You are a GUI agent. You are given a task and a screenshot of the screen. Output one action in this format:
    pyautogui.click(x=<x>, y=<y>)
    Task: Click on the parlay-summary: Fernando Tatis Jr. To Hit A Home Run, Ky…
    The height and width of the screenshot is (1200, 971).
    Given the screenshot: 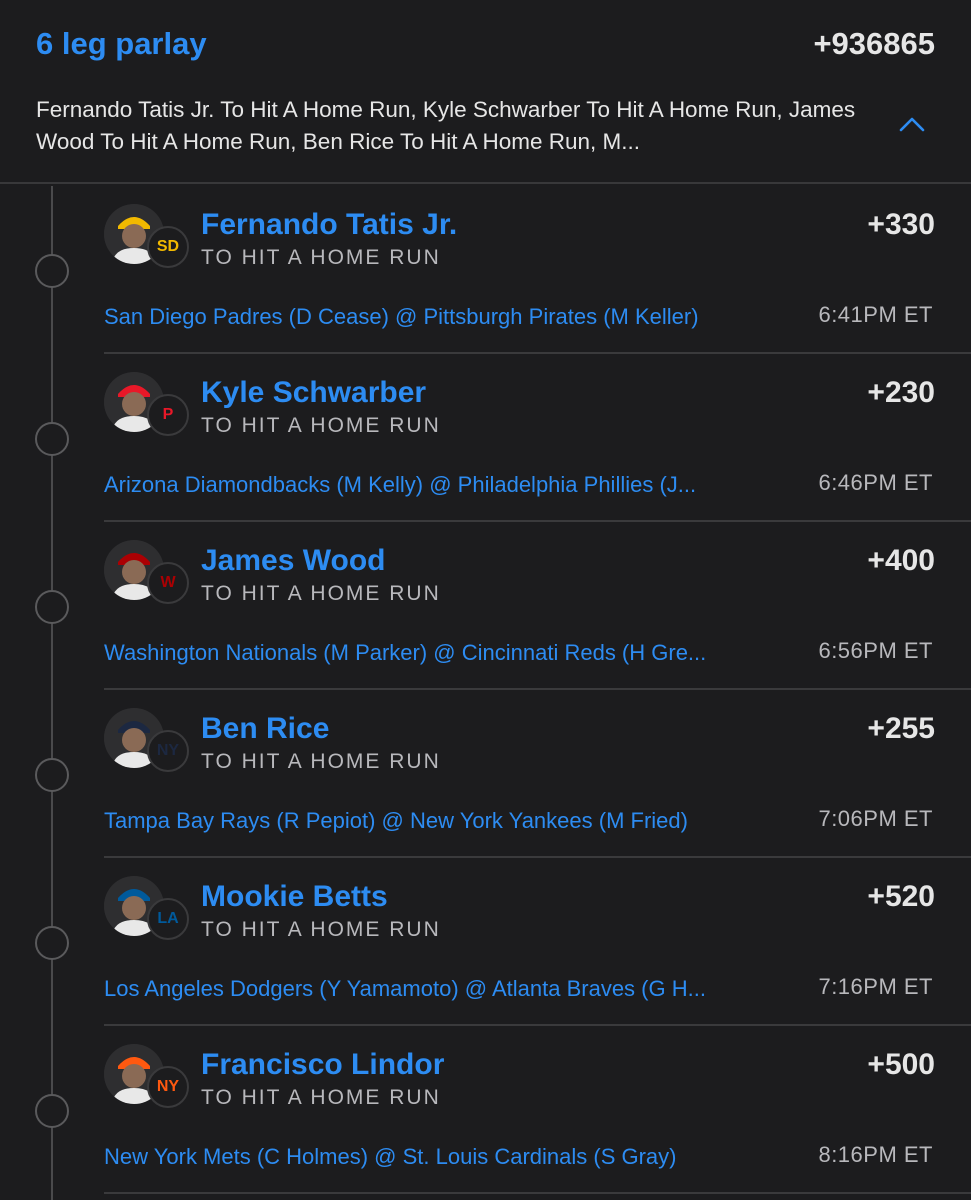 What is the action you would take?
    pyautogui.click(x=446, y=125)
    